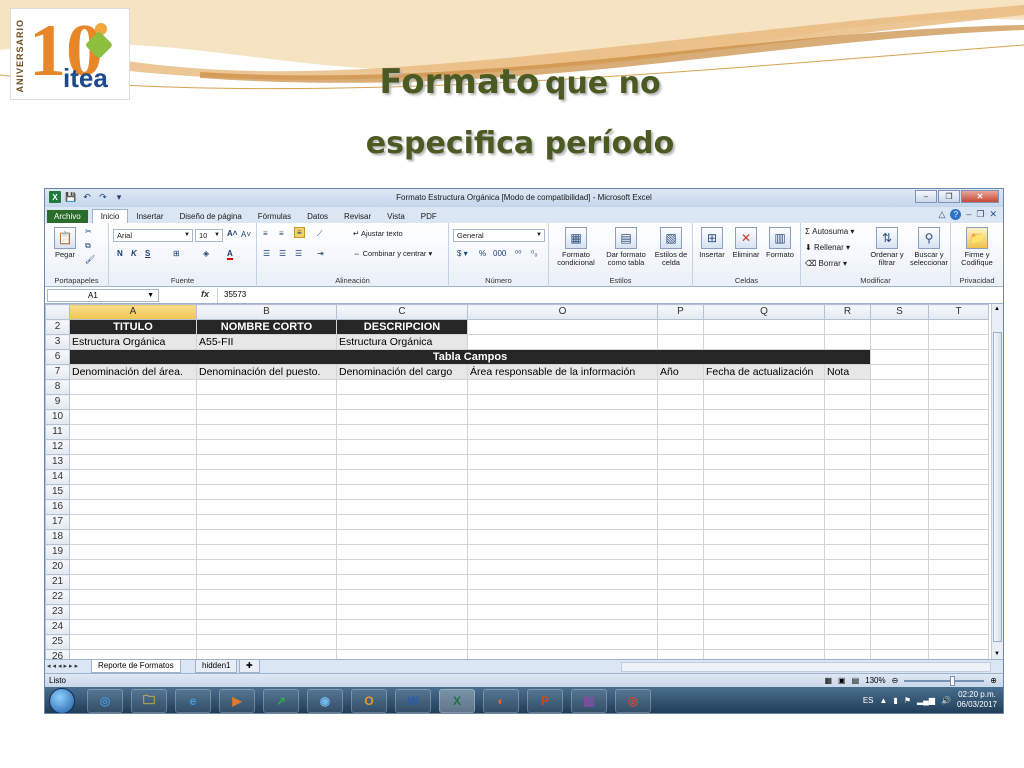 Image resolution: width=1024 pixels, height=768 pixels. Describe the element at coordinates (562, 372) in the screenshot. I see `cell-field-area-responsable: Área responsable de la información` at that location.